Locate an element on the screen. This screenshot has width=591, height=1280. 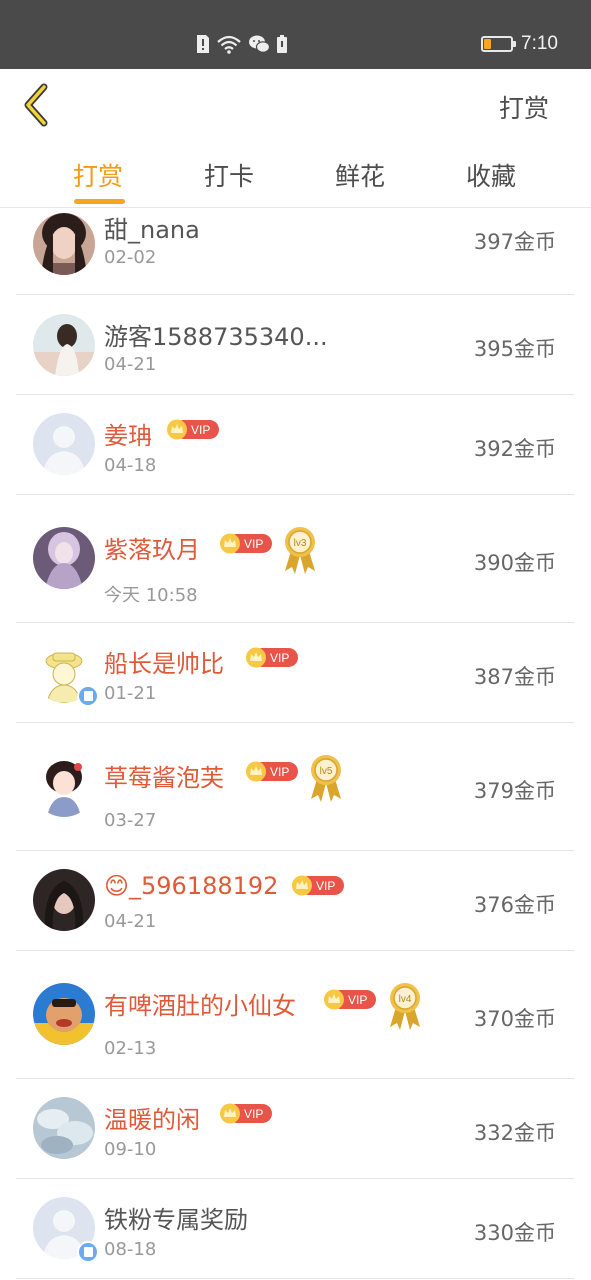
level-medal-icon: lv4 is located at coordinates (405, 1006).